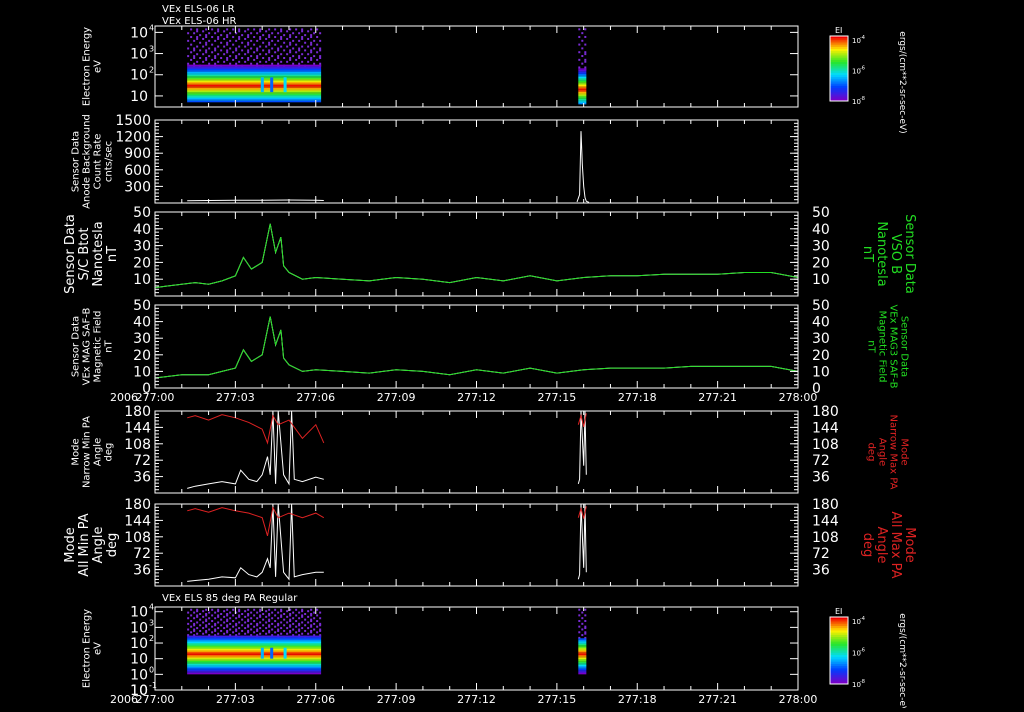 This screenshot has width=1024, height=712. Describe the element at coordinates (153, 685) in the screenshot. I see `y-tick-exponent: -1` at that location.